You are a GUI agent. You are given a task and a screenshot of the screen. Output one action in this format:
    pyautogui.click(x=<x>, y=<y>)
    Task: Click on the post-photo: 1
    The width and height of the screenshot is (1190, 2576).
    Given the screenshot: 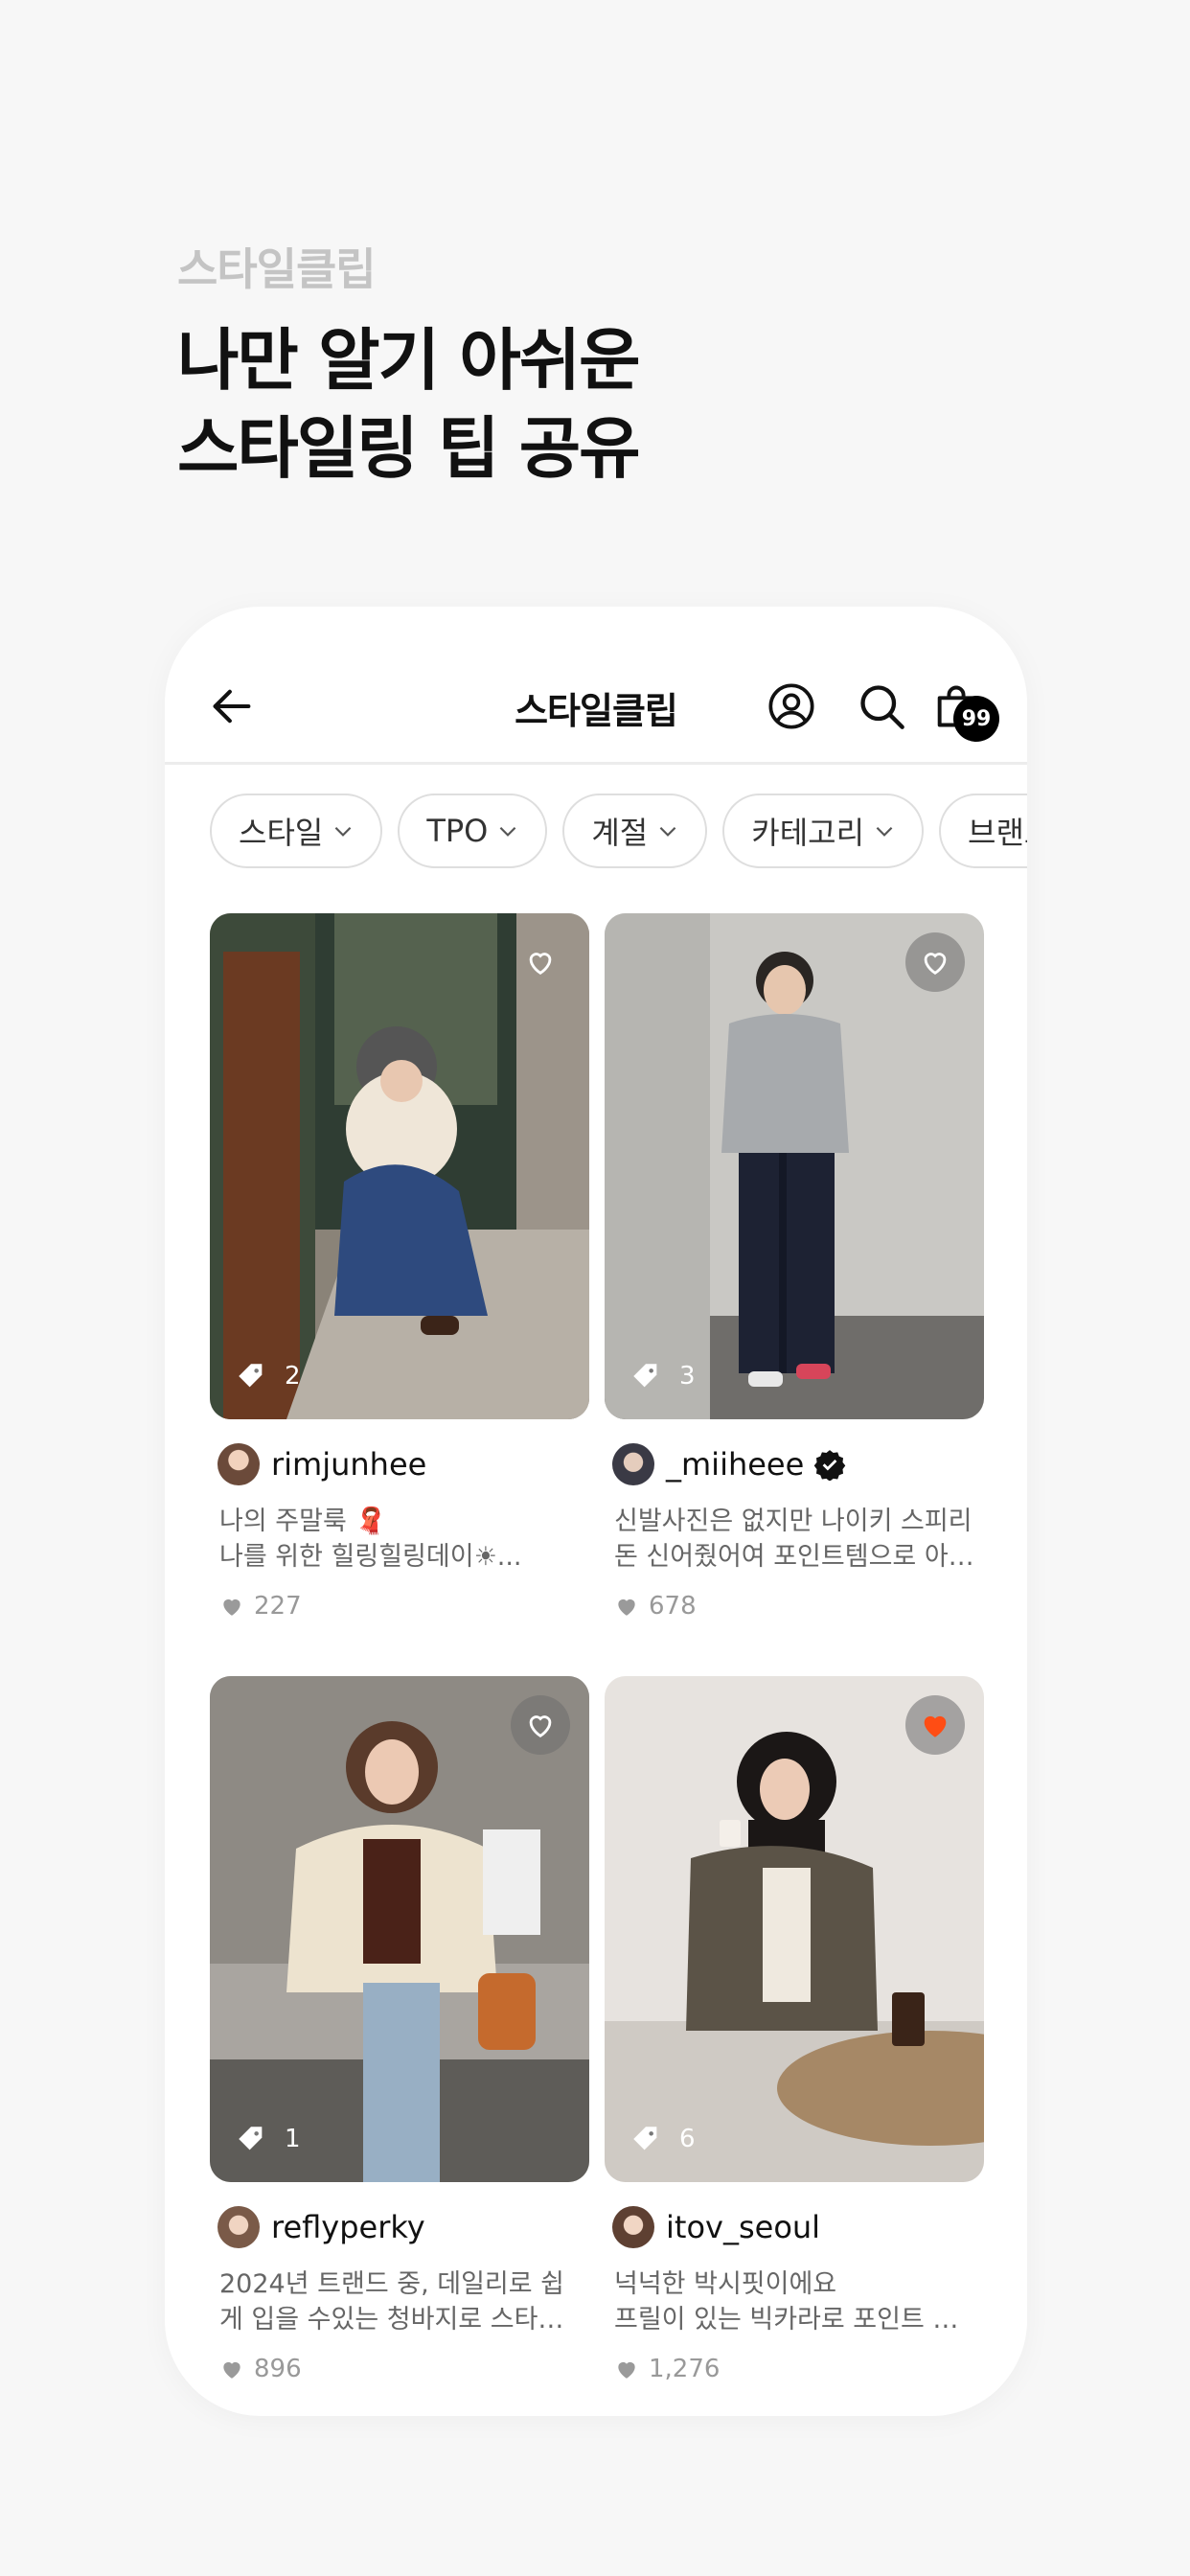 What is the action you would take?
    pyautogui.click(x=399, y=1929)
    